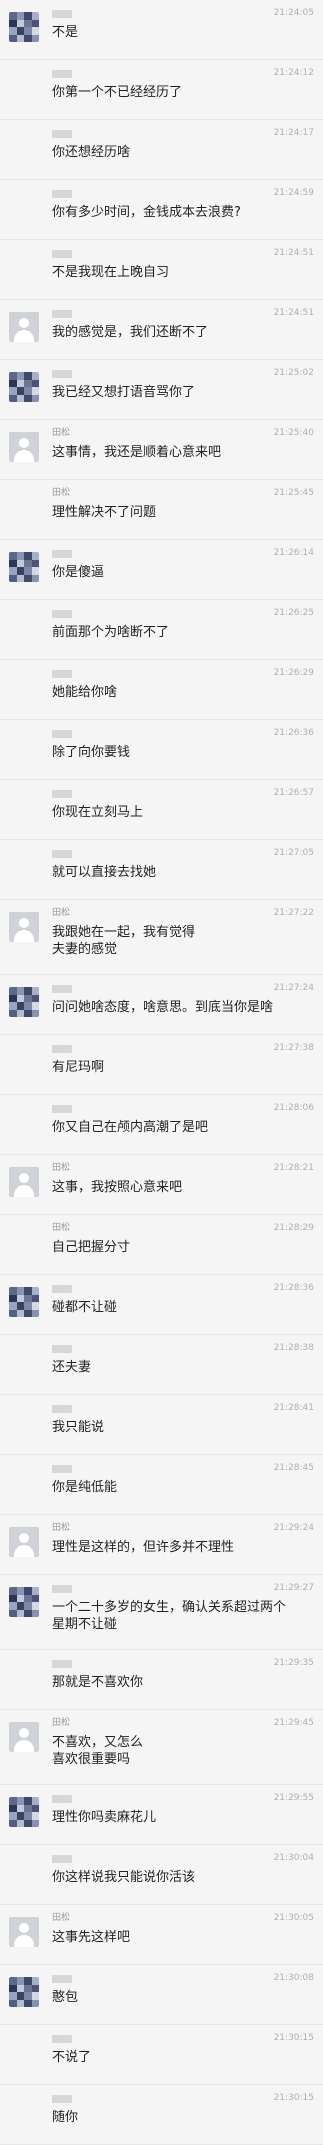 This screenshot has height=2145, width=323. I want to click on message-row: 21:24:05 不是, so click(161, 30).